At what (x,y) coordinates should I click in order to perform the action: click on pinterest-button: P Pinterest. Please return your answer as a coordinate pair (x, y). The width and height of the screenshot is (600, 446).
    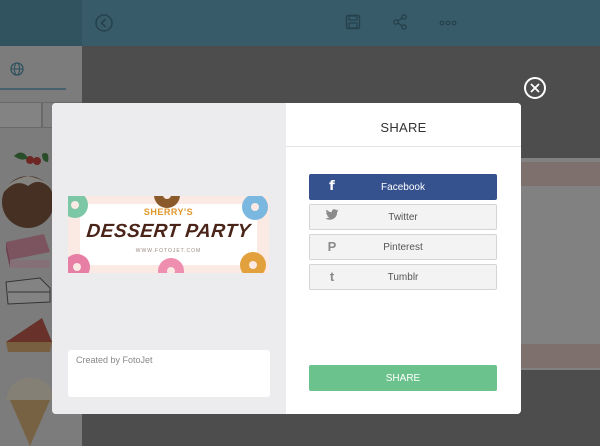
    Looking at the image, I should click on (403, 247).